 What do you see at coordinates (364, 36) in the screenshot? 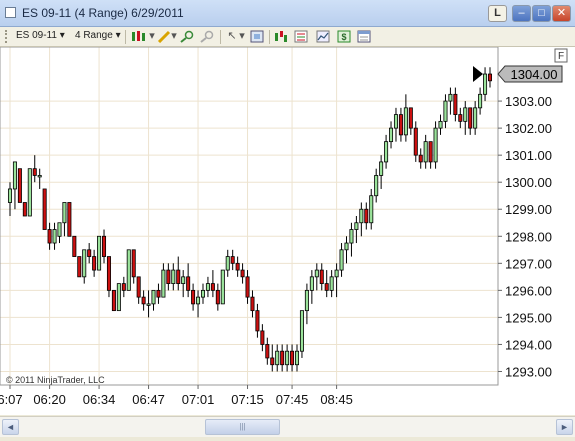
I see `properties-icon` at bounding box center [364, 36].